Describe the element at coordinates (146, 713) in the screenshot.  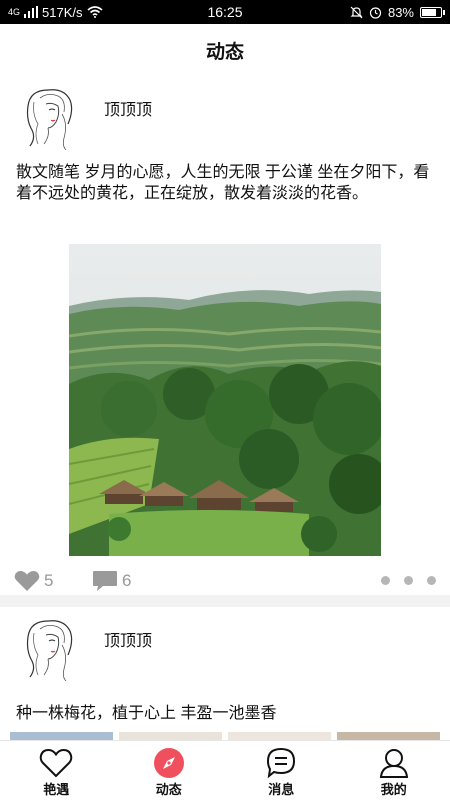
I see `post-text: 种一株梅花，植于心上 丰盈一池墨香` at that location.